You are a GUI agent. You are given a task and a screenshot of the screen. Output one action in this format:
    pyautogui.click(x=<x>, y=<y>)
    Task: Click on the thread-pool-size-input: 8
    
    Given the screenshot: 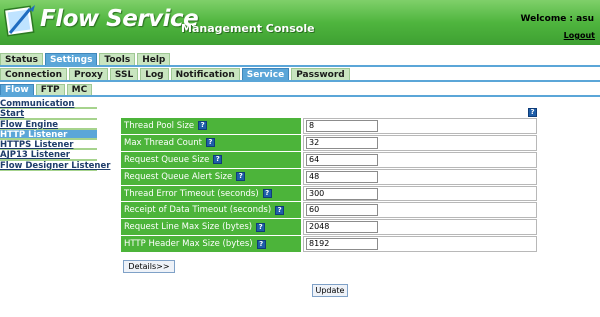 What is the action you would take?
    pyautogui.click(x=342, y=125)
    